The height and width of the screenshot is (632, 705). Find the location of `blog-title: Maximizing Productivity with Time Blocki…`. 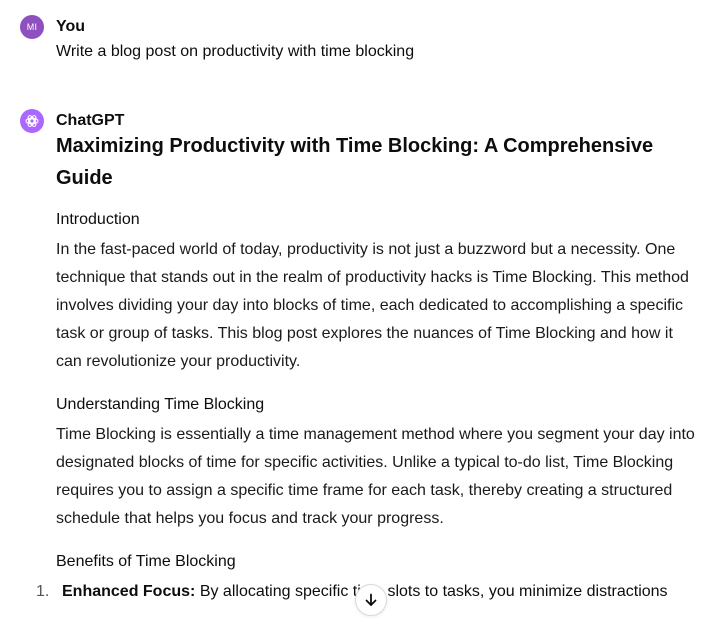

blog-title: Maximizing Productivity with Time Blocki… is located at coordinates (355, 162).